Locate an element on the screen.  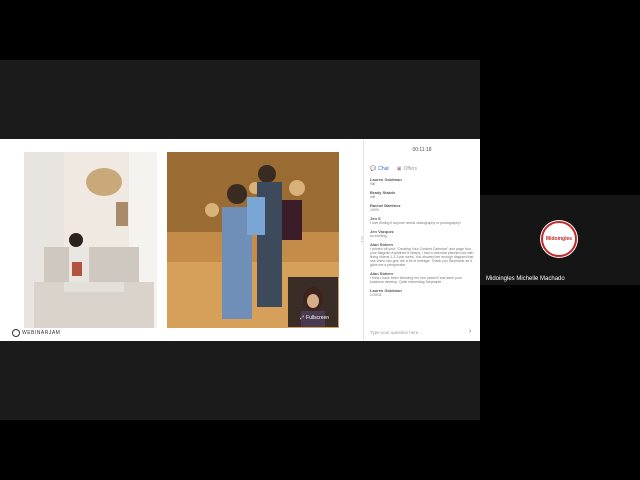
chat-message: Lauren Goldman LOOOL is located at coordinates (423, 292).